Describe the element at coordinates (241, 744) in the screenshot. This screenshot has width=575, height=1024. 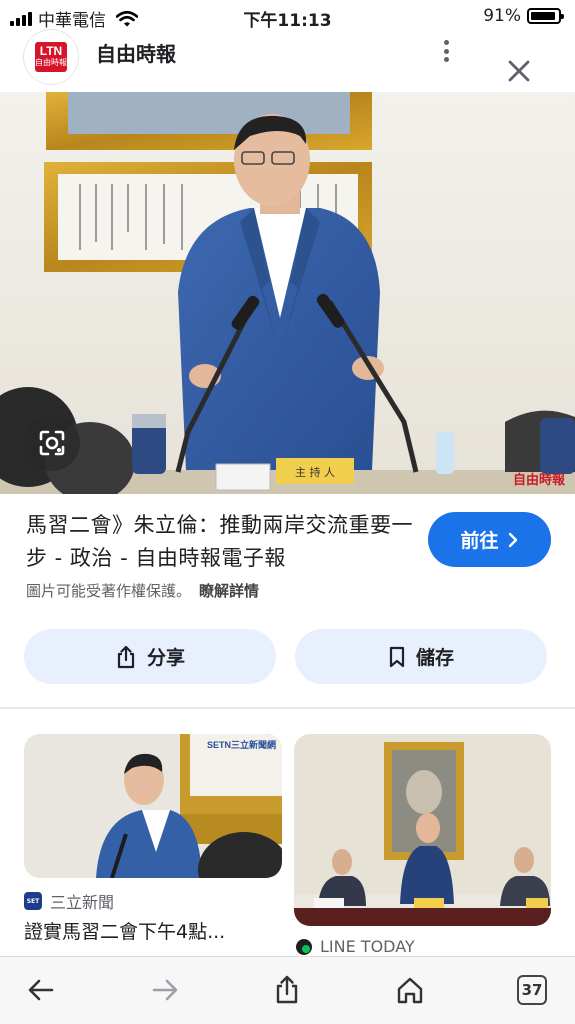
I see `related-image-1-watermark: SETN三立新聞網` at that location.